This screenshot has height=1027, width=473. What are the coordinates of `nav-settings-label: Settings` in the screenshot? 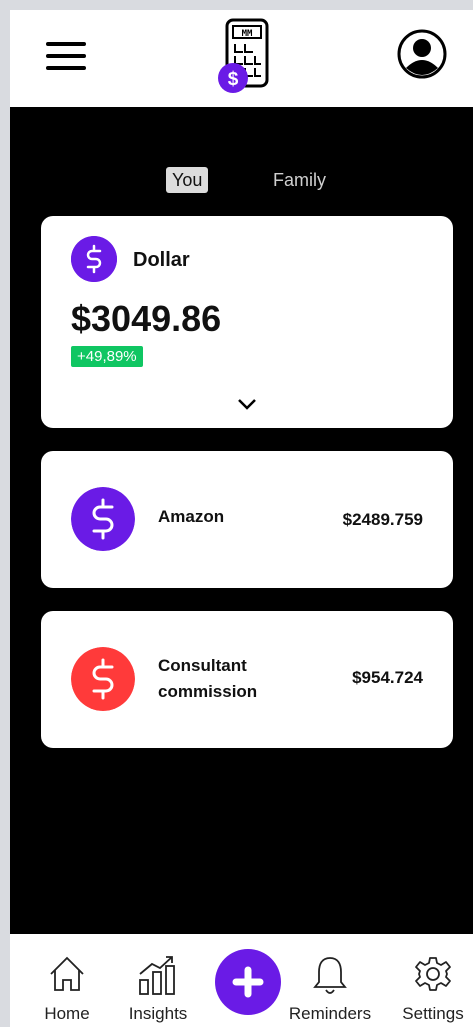 It's located at (433, 1013).